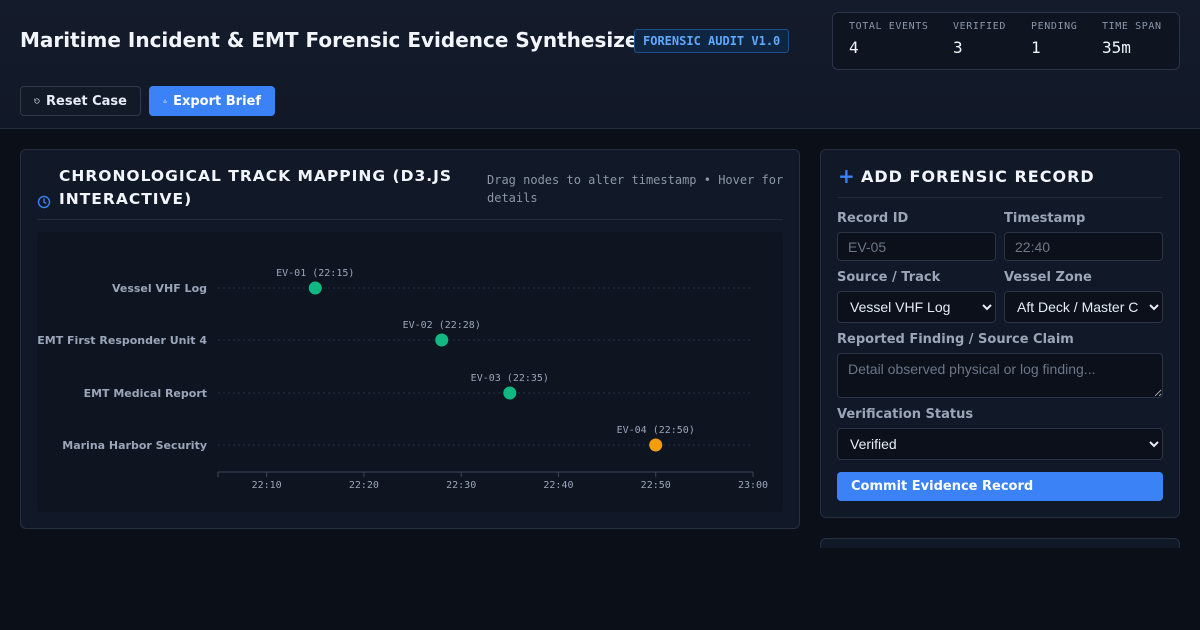 This screenshot has height=630, width=1200. What do you see at coordinates (1000, 543) in the screenshot?
I see `secondary-panel` at bounding box center [1000, 543].